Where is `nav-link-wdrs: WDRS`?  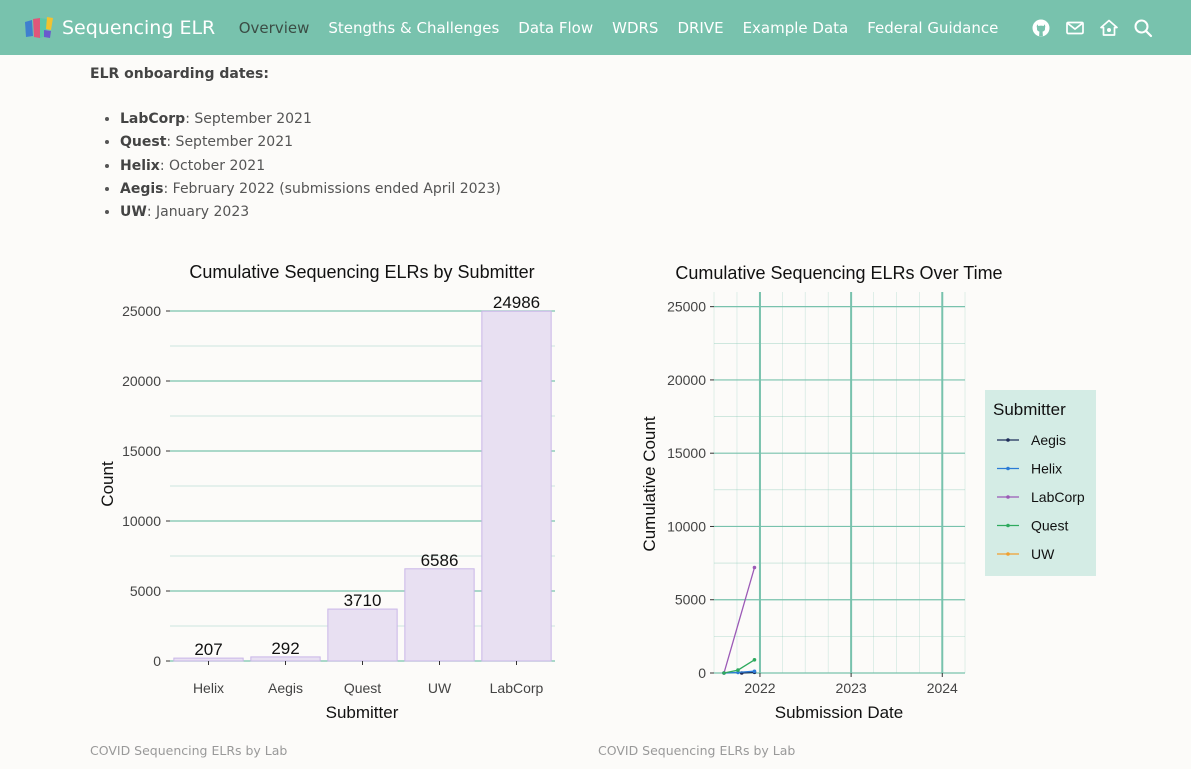 nav-link-wdrs: WDRS is located at coordinates (635, 28).